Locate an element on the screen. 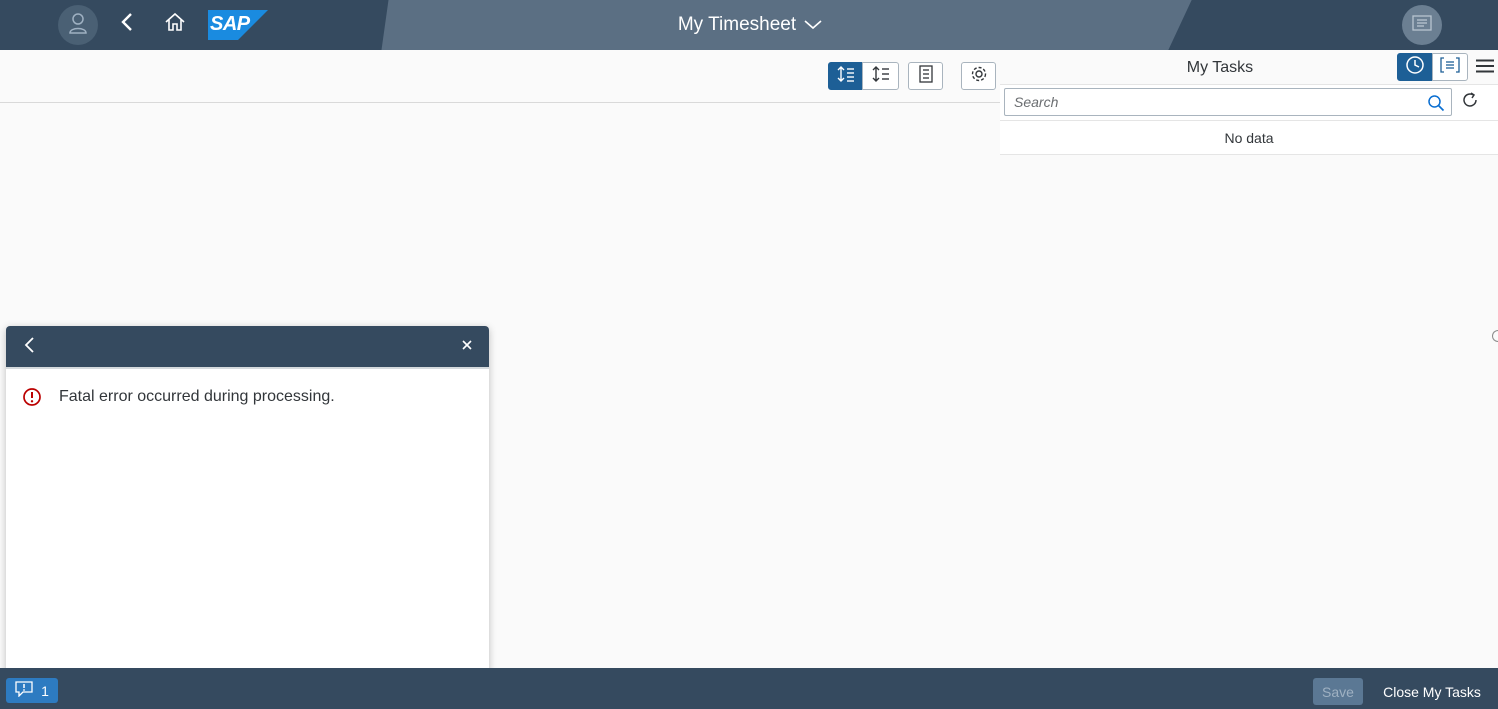 This screenshot has width=1498, height=709. tasks-menu-button is located at coordinates (1485, 68).